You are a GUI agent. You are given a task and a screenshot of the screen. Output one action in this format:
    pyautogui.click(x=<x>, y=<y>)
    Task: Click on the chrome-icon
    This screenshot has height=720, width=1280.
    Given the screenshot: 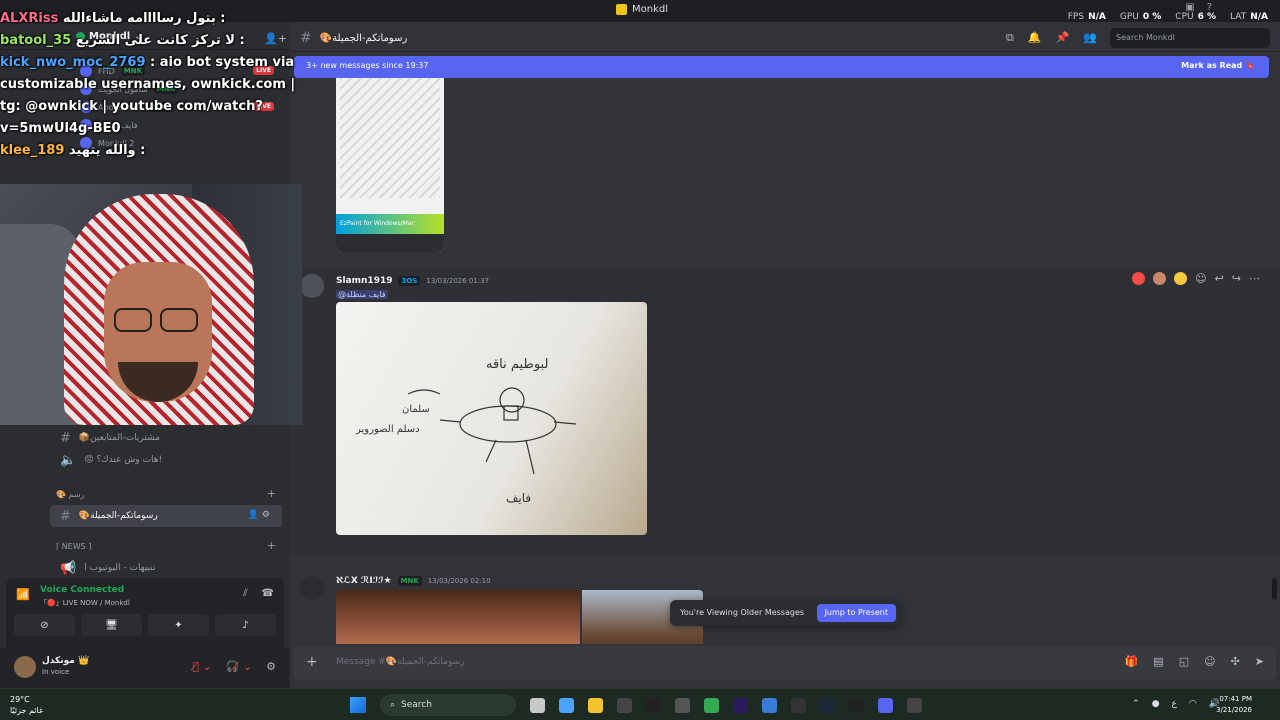 What is the action you would take?
    pyautogui.click(x=711, y=705)
    